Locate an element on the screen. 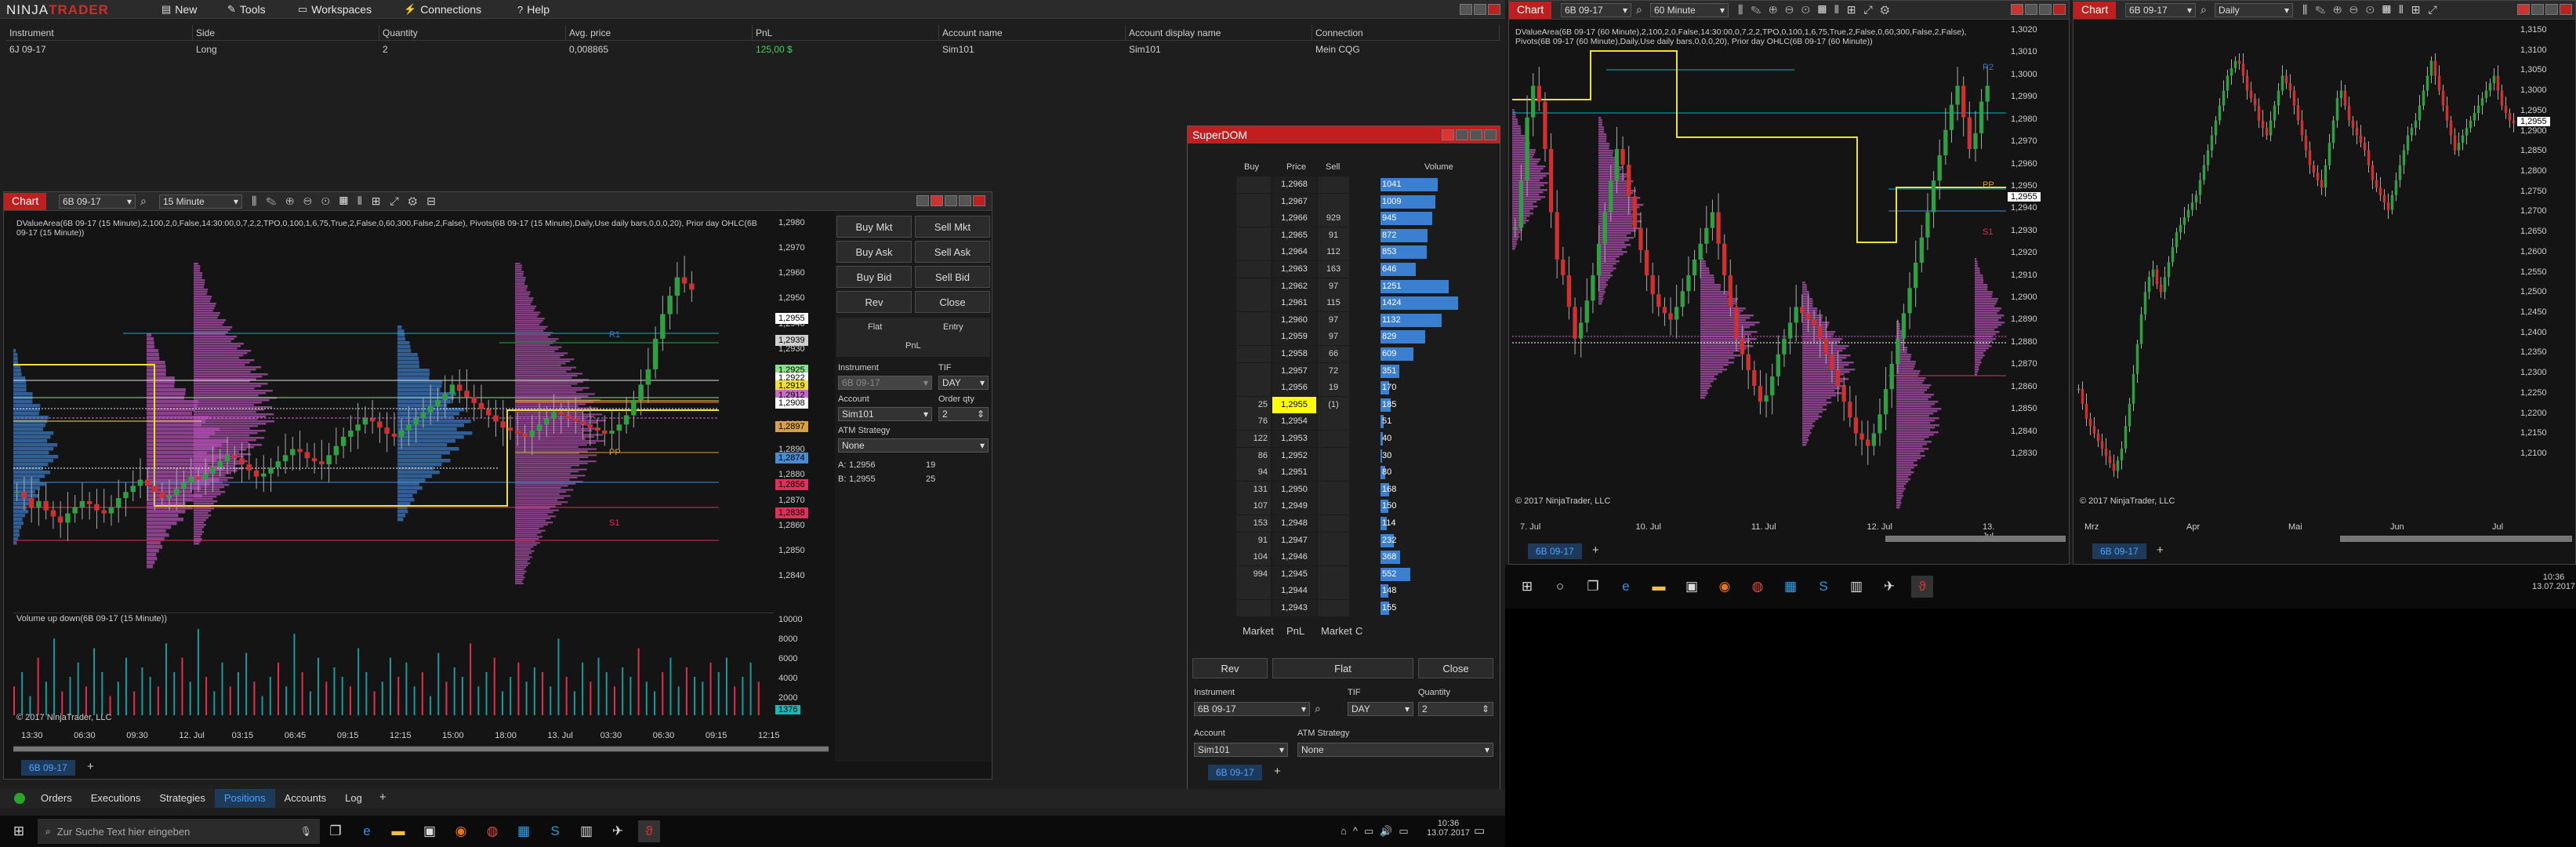  system-tray-icons: ⌂^▭🔊▭ is located at coordinates (1378, 831).